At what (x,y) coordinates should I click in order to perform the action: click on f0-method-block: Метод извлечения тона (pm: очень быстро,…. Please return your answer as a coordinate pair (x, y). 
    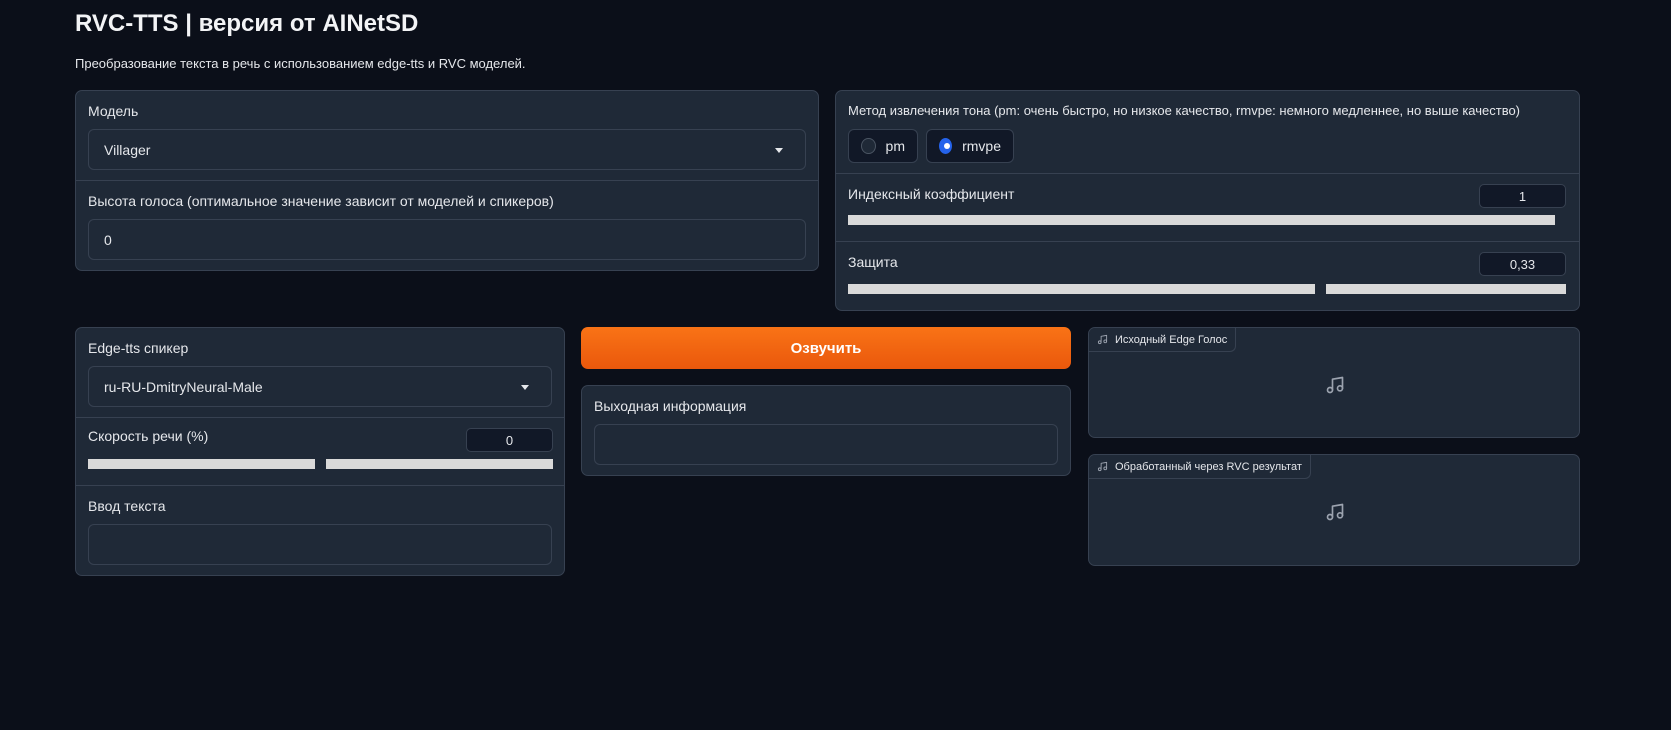
    Looking at the image, I should click on (1207, 132).